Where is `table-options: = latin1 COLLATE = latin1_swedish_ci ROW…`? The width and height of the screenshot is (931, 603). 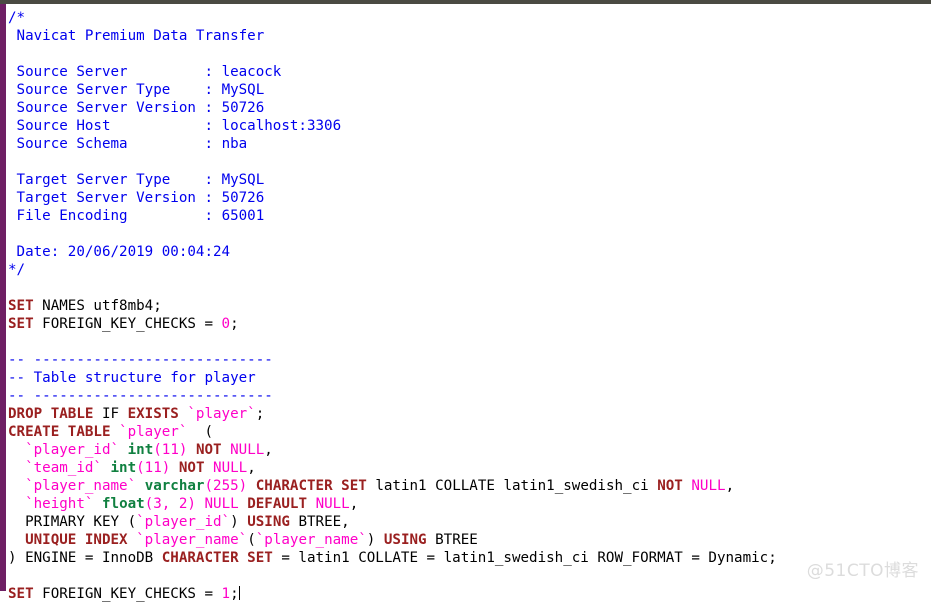 table-options: = latin1 COLLATE = latin1_swedish_ci ROW… is located at coordinates (524, 558).